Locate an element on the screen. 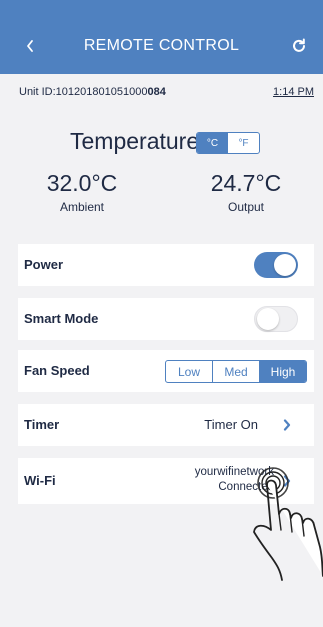 Image resolution: width=323 pixels, height=627 pixels. page-title: REMOTE CONTROL is located at coordinates (161, 45).